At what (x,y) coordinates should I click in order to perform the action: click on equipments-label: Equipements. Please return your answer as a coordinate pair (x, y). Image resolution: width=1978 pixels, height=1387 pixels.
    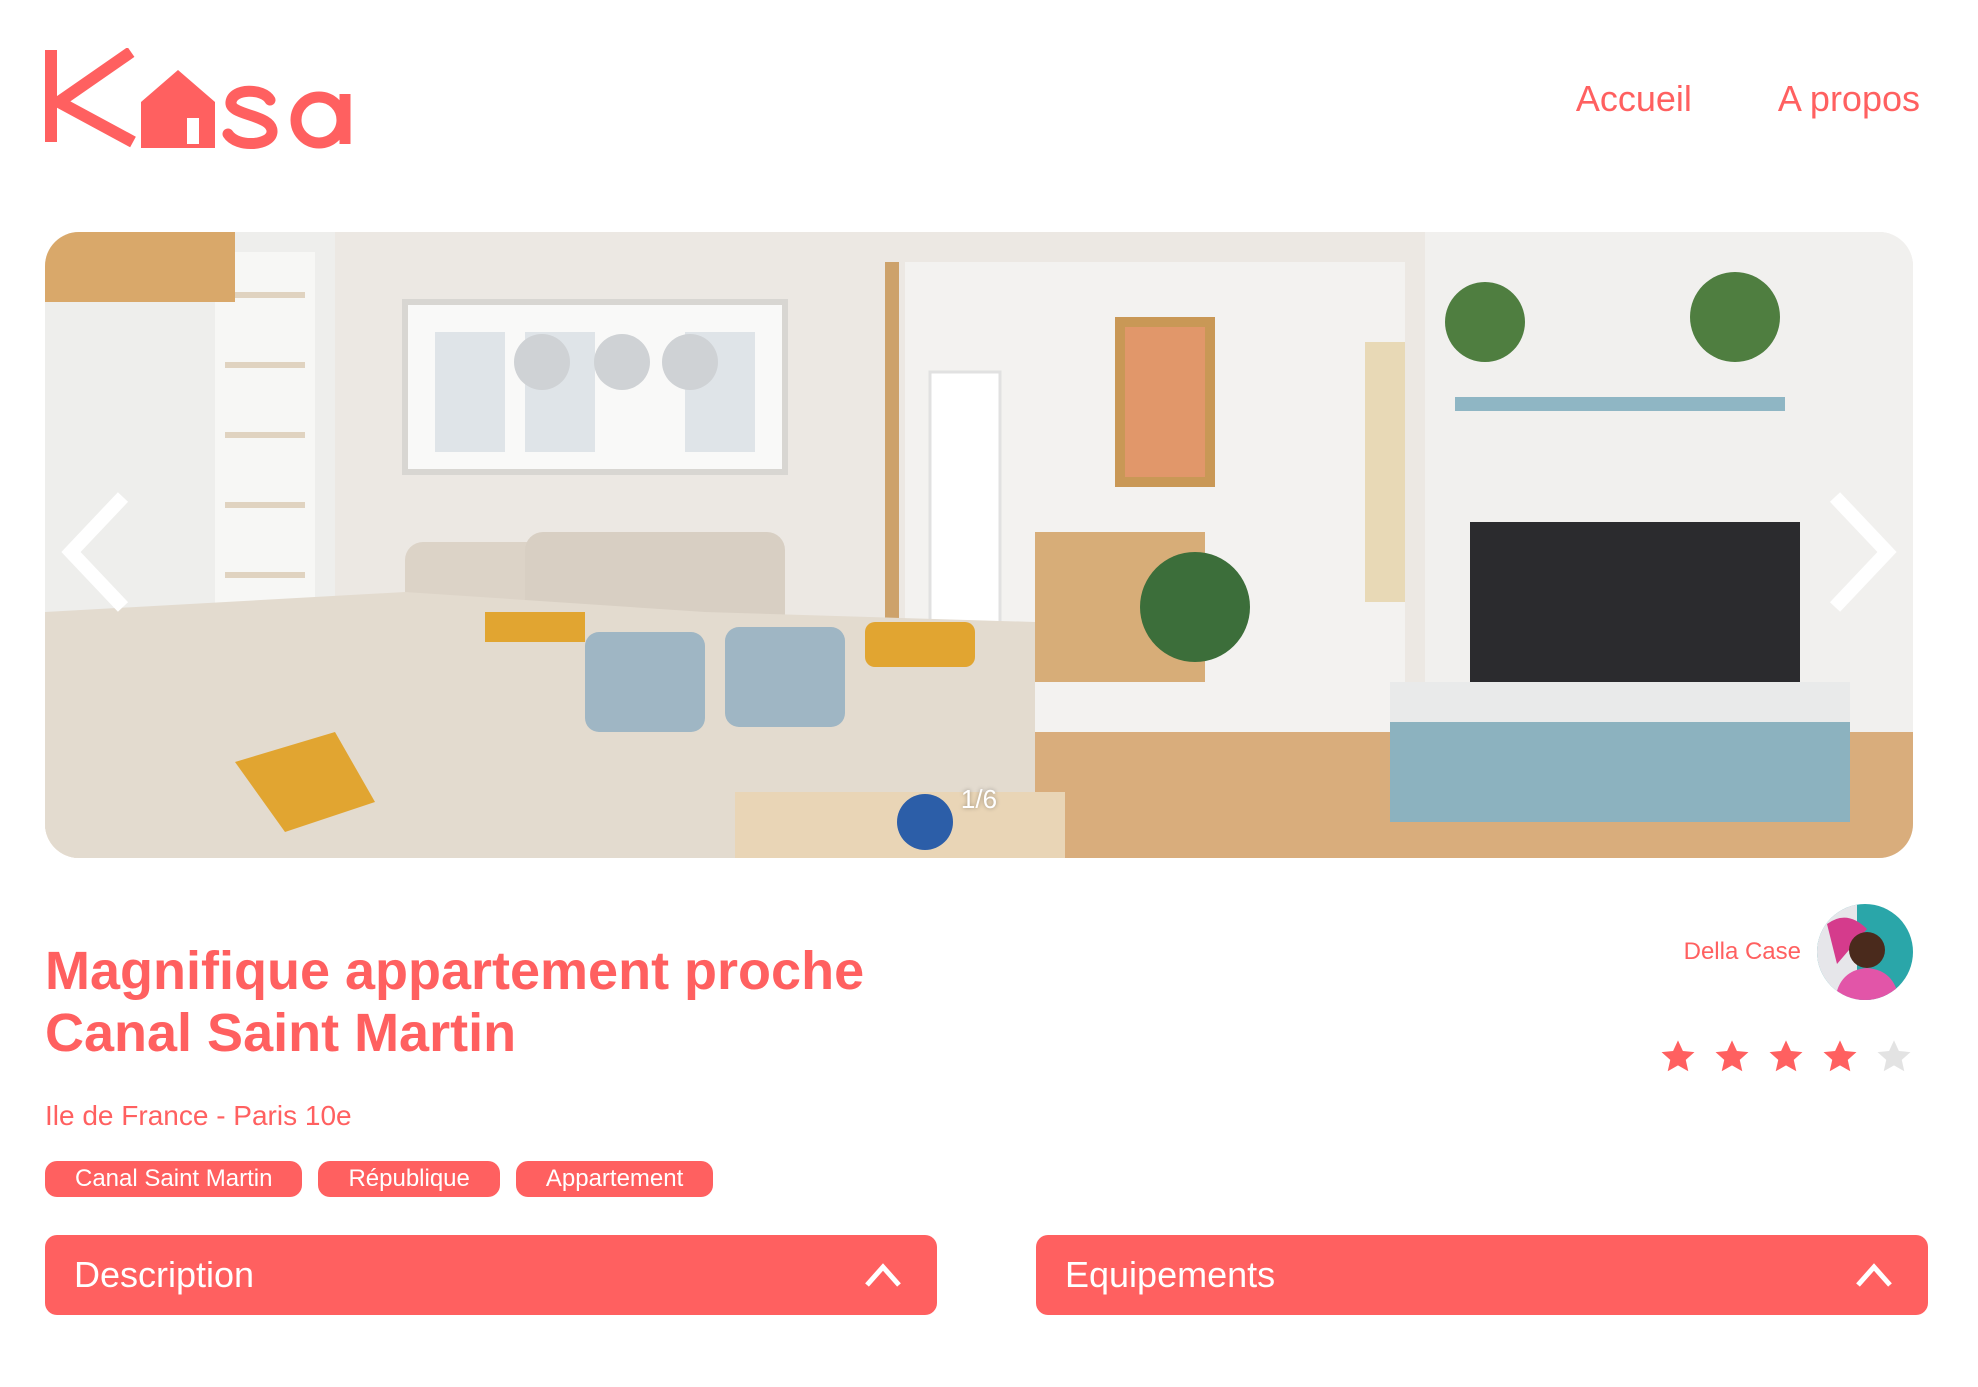
    Looking at the image, I should click on (1170, 1274).